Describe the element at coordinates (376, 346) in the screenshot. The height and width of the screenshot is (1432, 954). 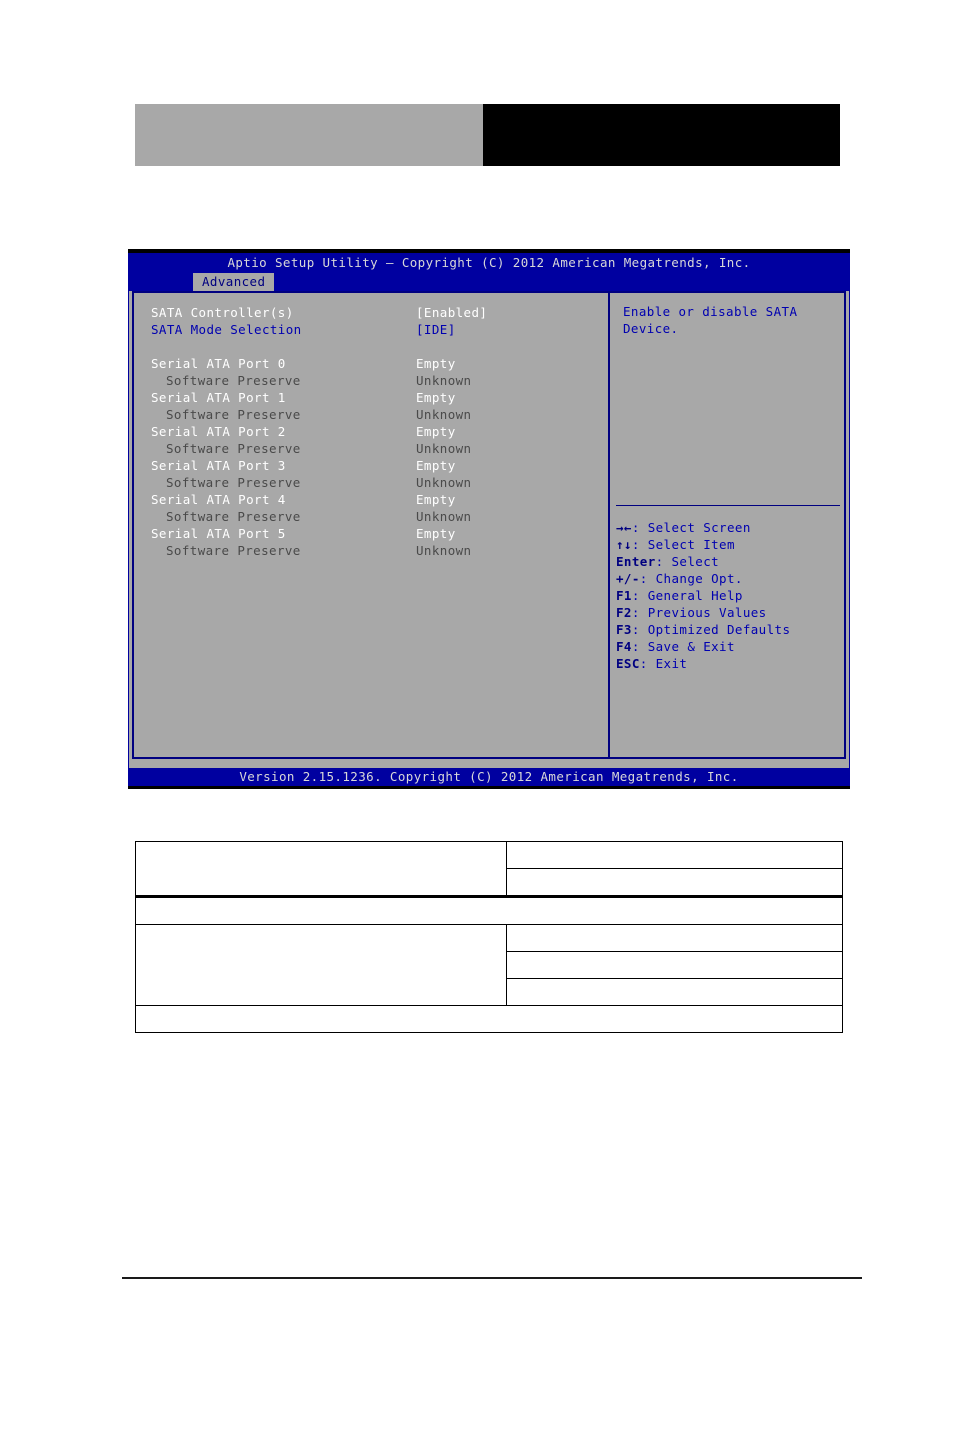
I see `settings-spacer` at that location.